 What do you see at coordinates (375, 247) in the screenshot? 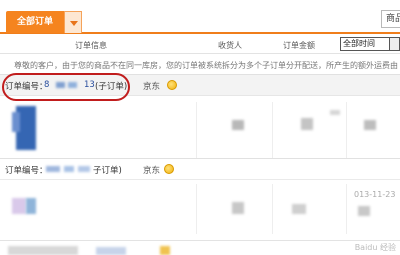
I see `baidu-watermark: Baidu 经验` at bounding box center [375, 247].